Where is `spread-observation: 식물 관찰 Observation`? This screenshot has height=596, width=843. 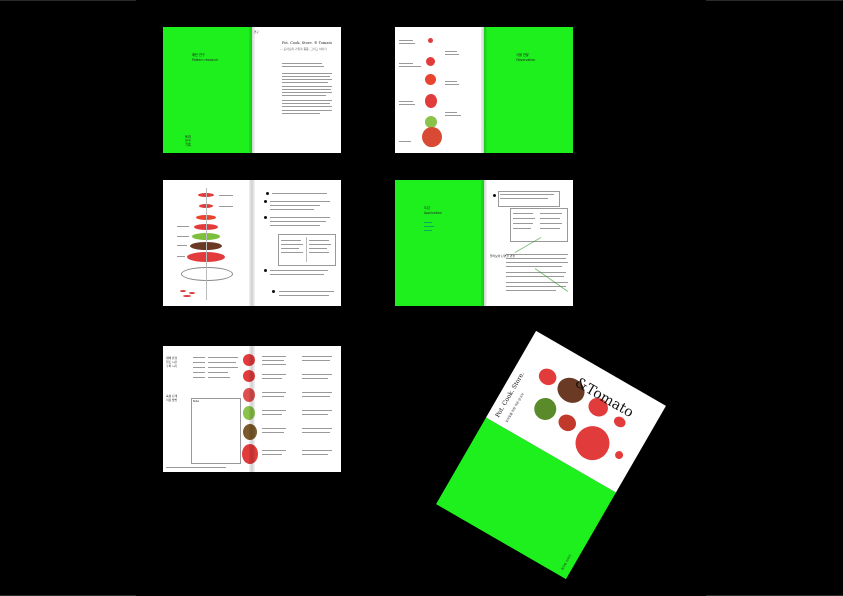 spread-observation: 식물 관찰 Observation is located at coordinates (484, 90).